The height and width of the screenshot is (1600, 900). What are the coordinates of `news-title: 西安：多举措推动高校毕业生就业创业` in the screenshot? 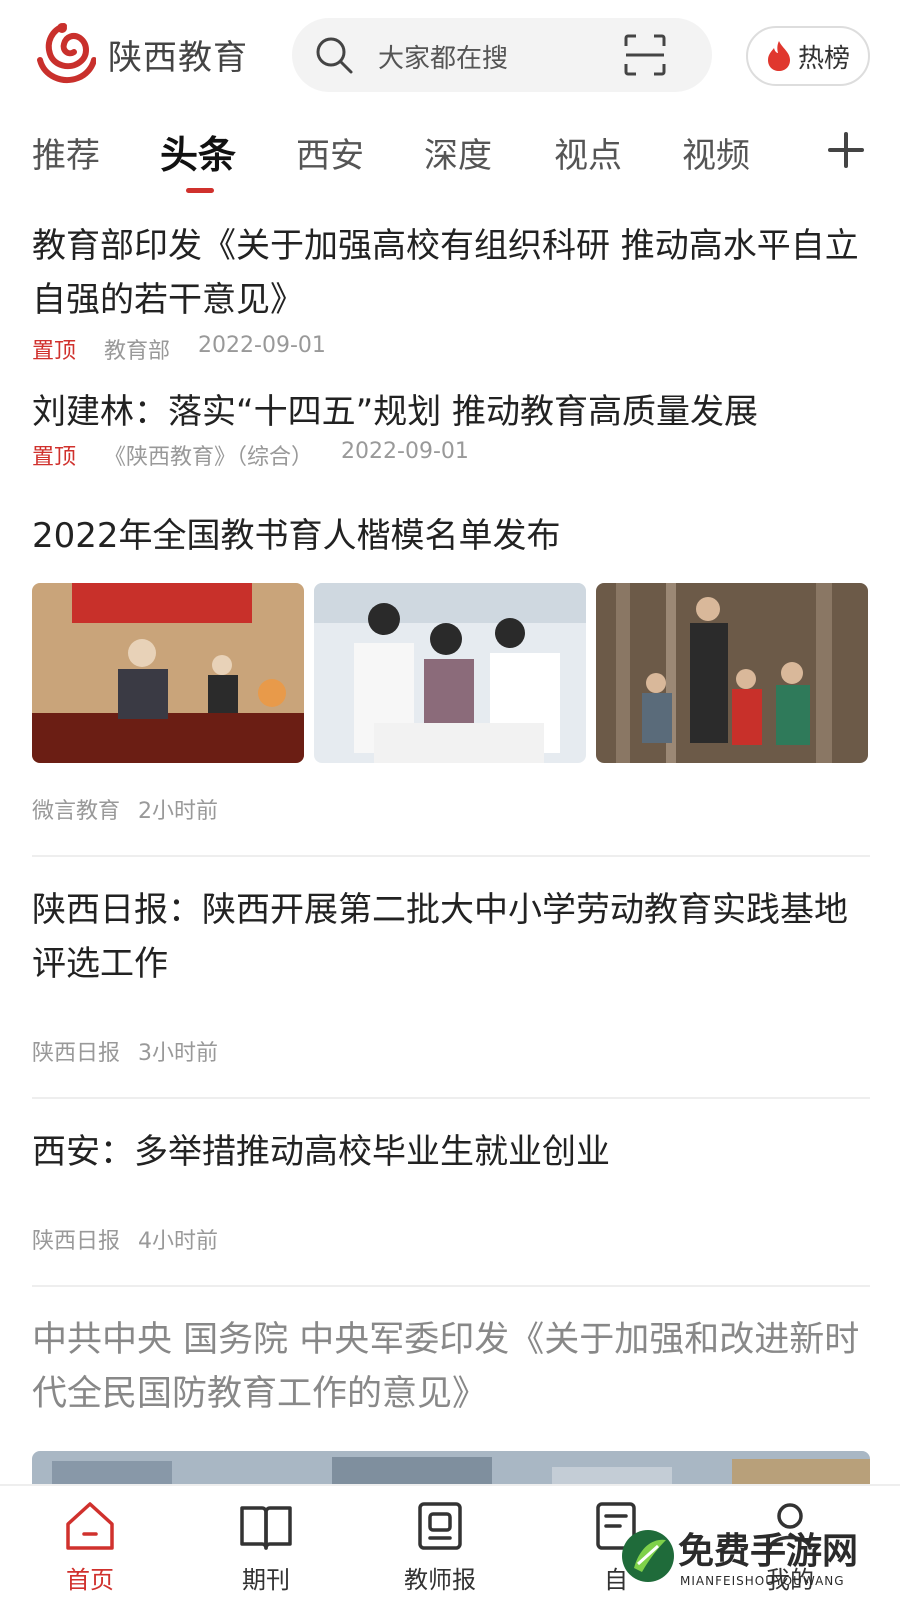 It's located at (321, 1152).